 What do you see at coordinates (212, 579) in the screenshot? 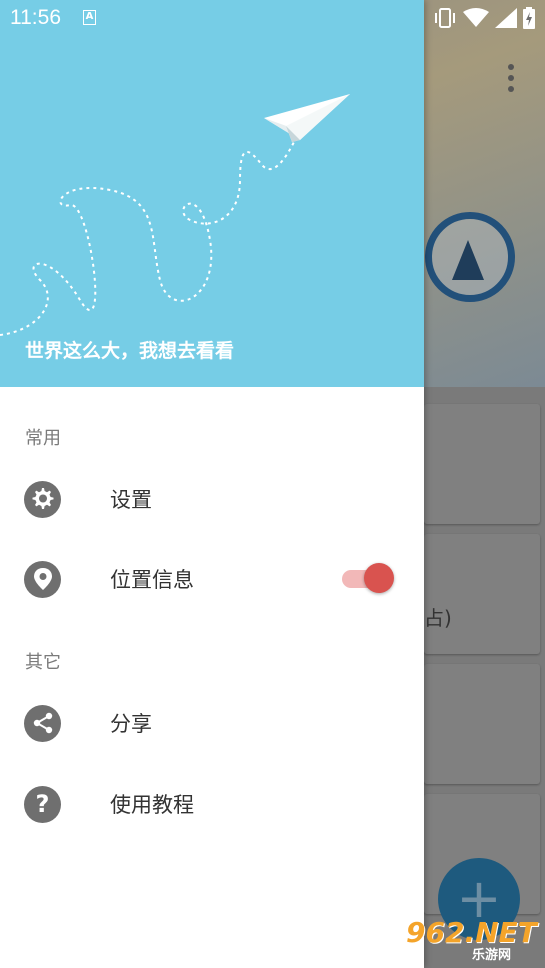
I see `menu-item-location: 位置信息` at bounding box center [212, 579].